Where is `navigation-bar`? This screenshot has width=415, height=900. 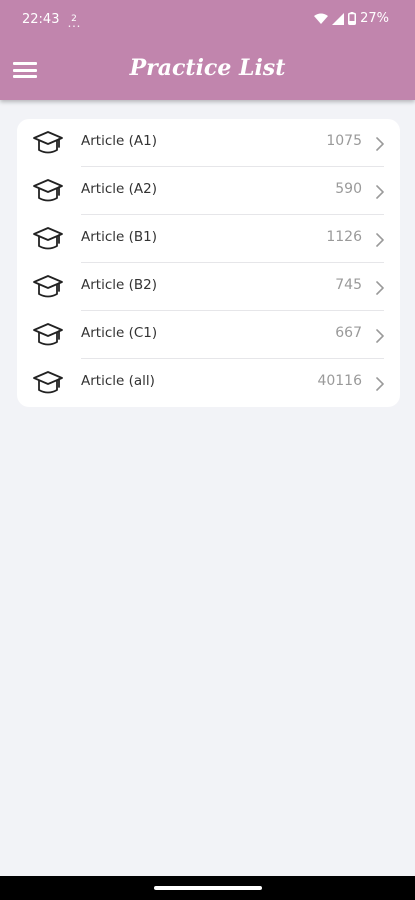
navigation-bar is located at coordinates (207, 888).